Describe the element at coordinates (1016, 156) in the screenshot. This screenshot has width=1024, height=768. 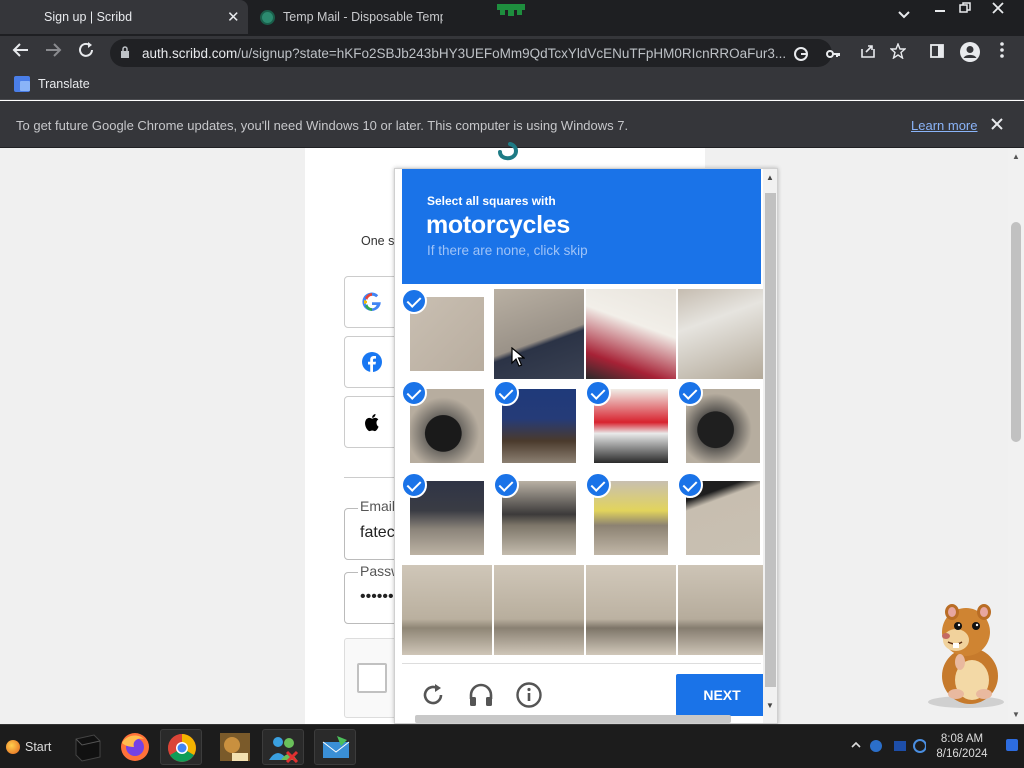
I see `scroll-up-arrow-icon: ▲` at that location.